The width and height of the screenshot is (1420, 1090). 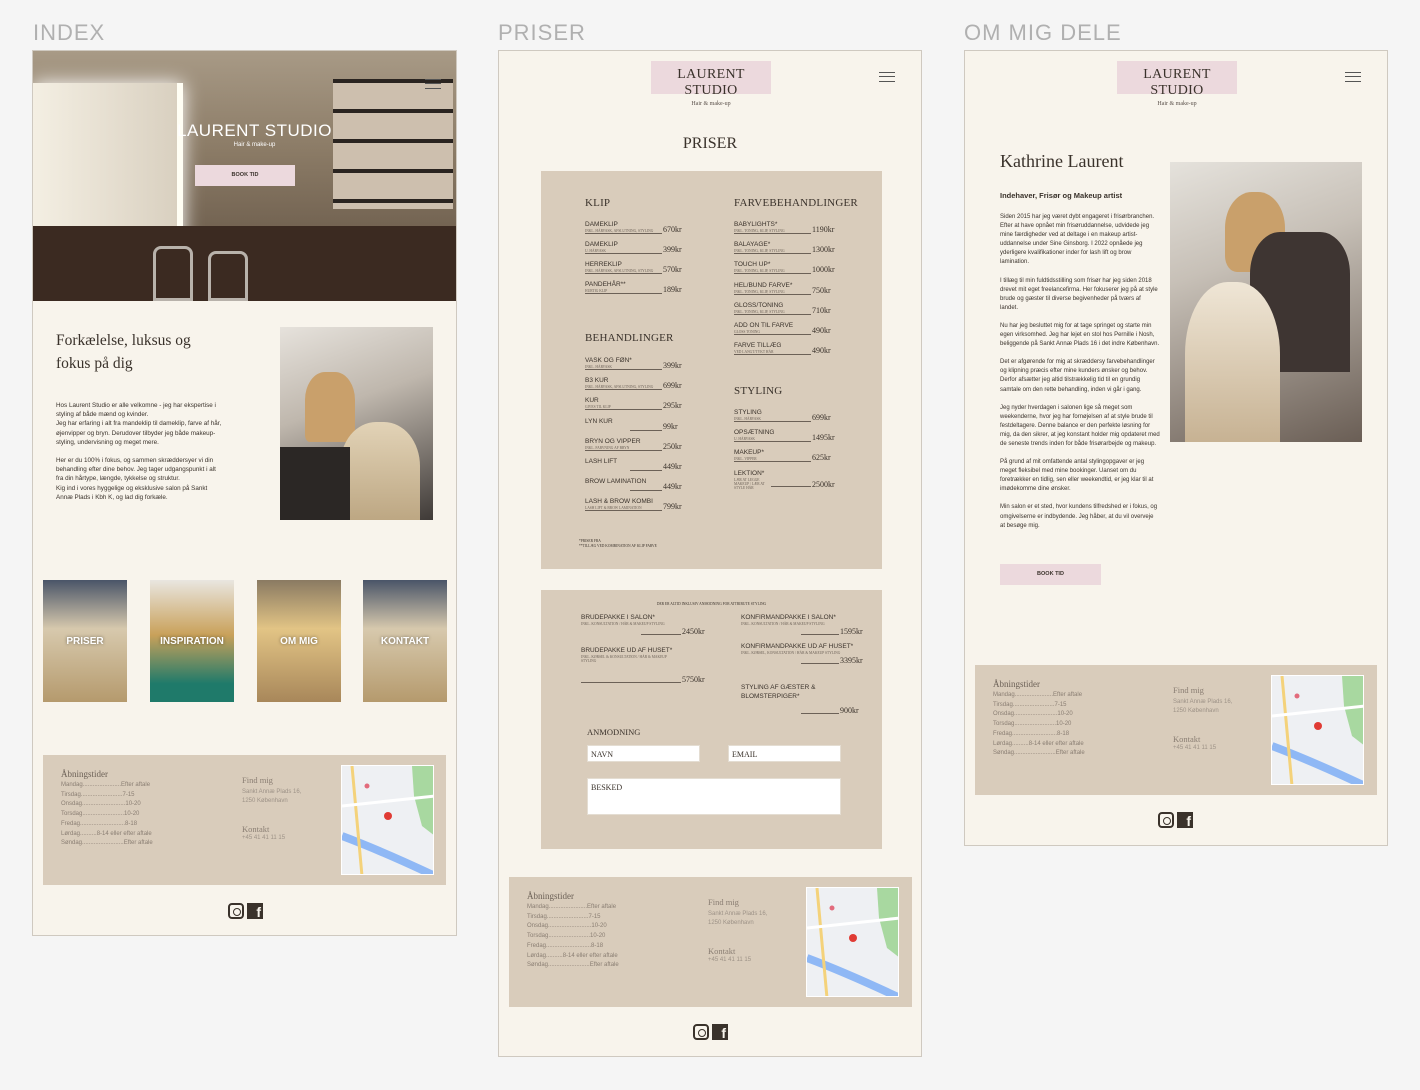 I want to click on price-section-title: KLIP, so click(x=598, y=203).